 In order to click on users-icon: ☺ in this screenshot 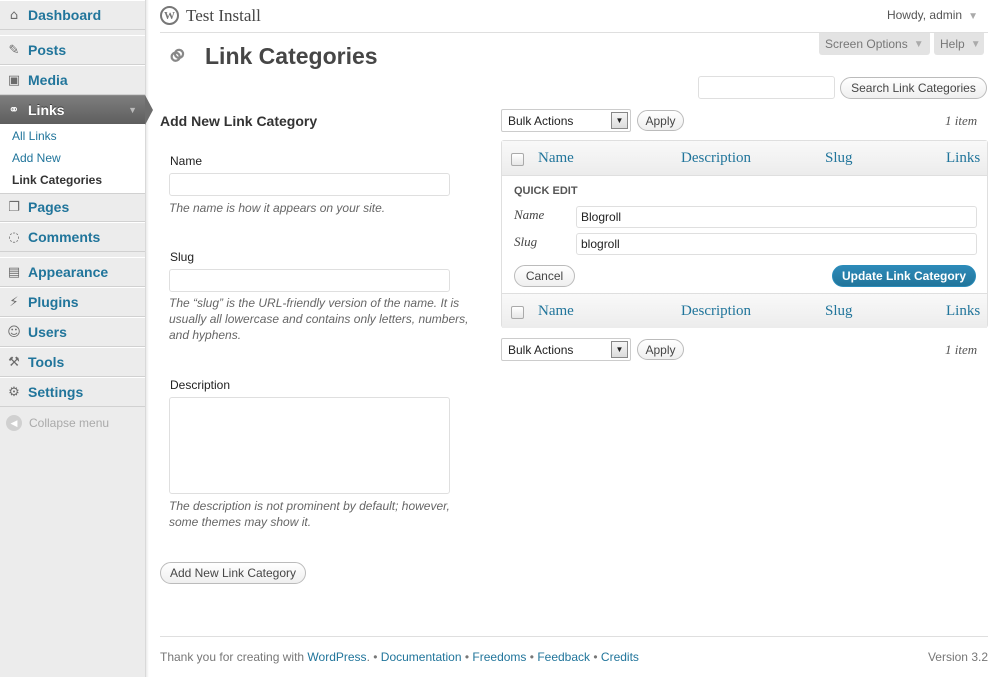, I will do `click(14, 332)`.